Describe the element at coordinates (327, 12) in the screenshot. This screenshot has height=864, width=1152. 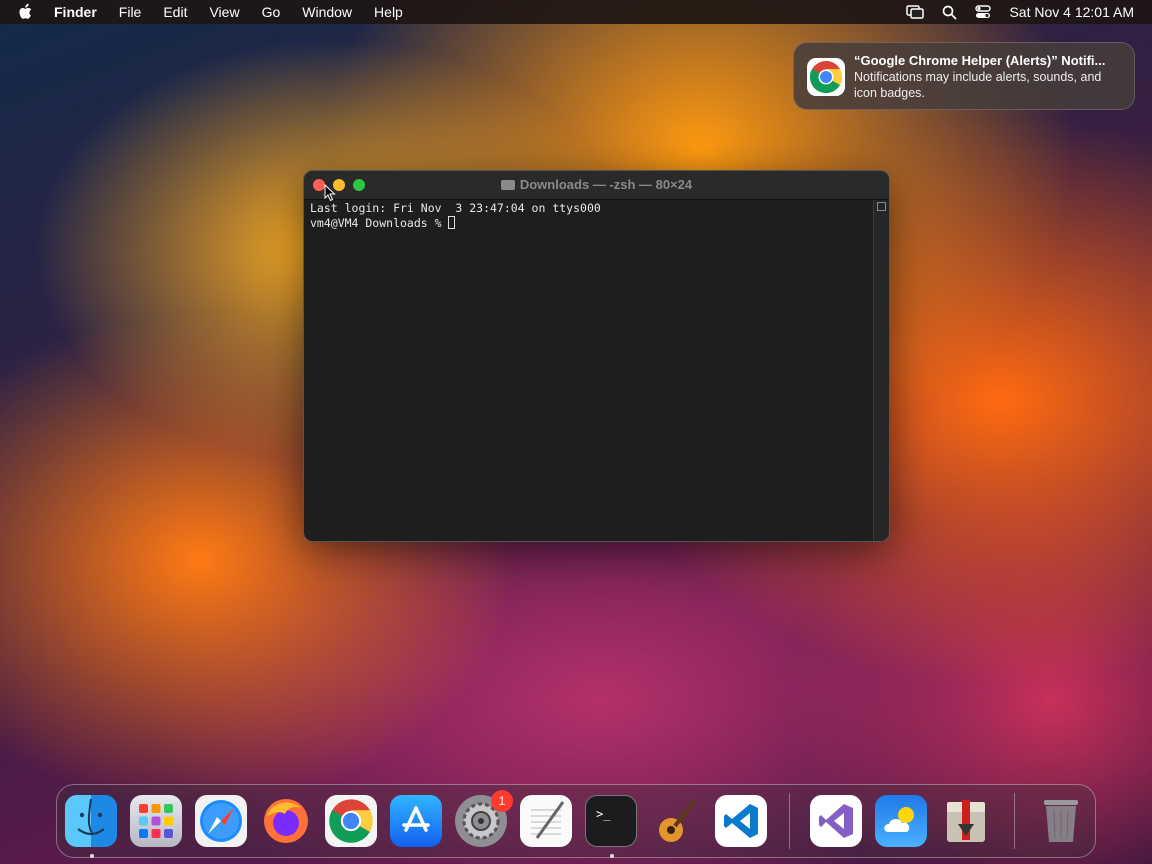
I see `menu-window: Window` at that location.